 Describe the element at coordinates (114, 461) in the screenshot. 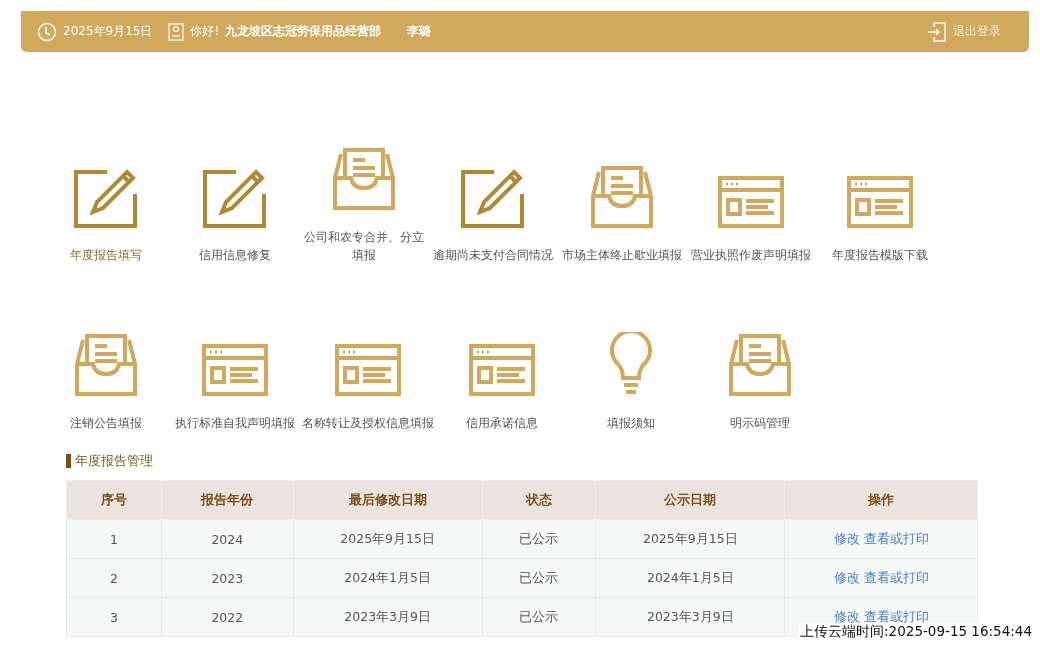

I see `section-title: 年度报告管理` at that location.